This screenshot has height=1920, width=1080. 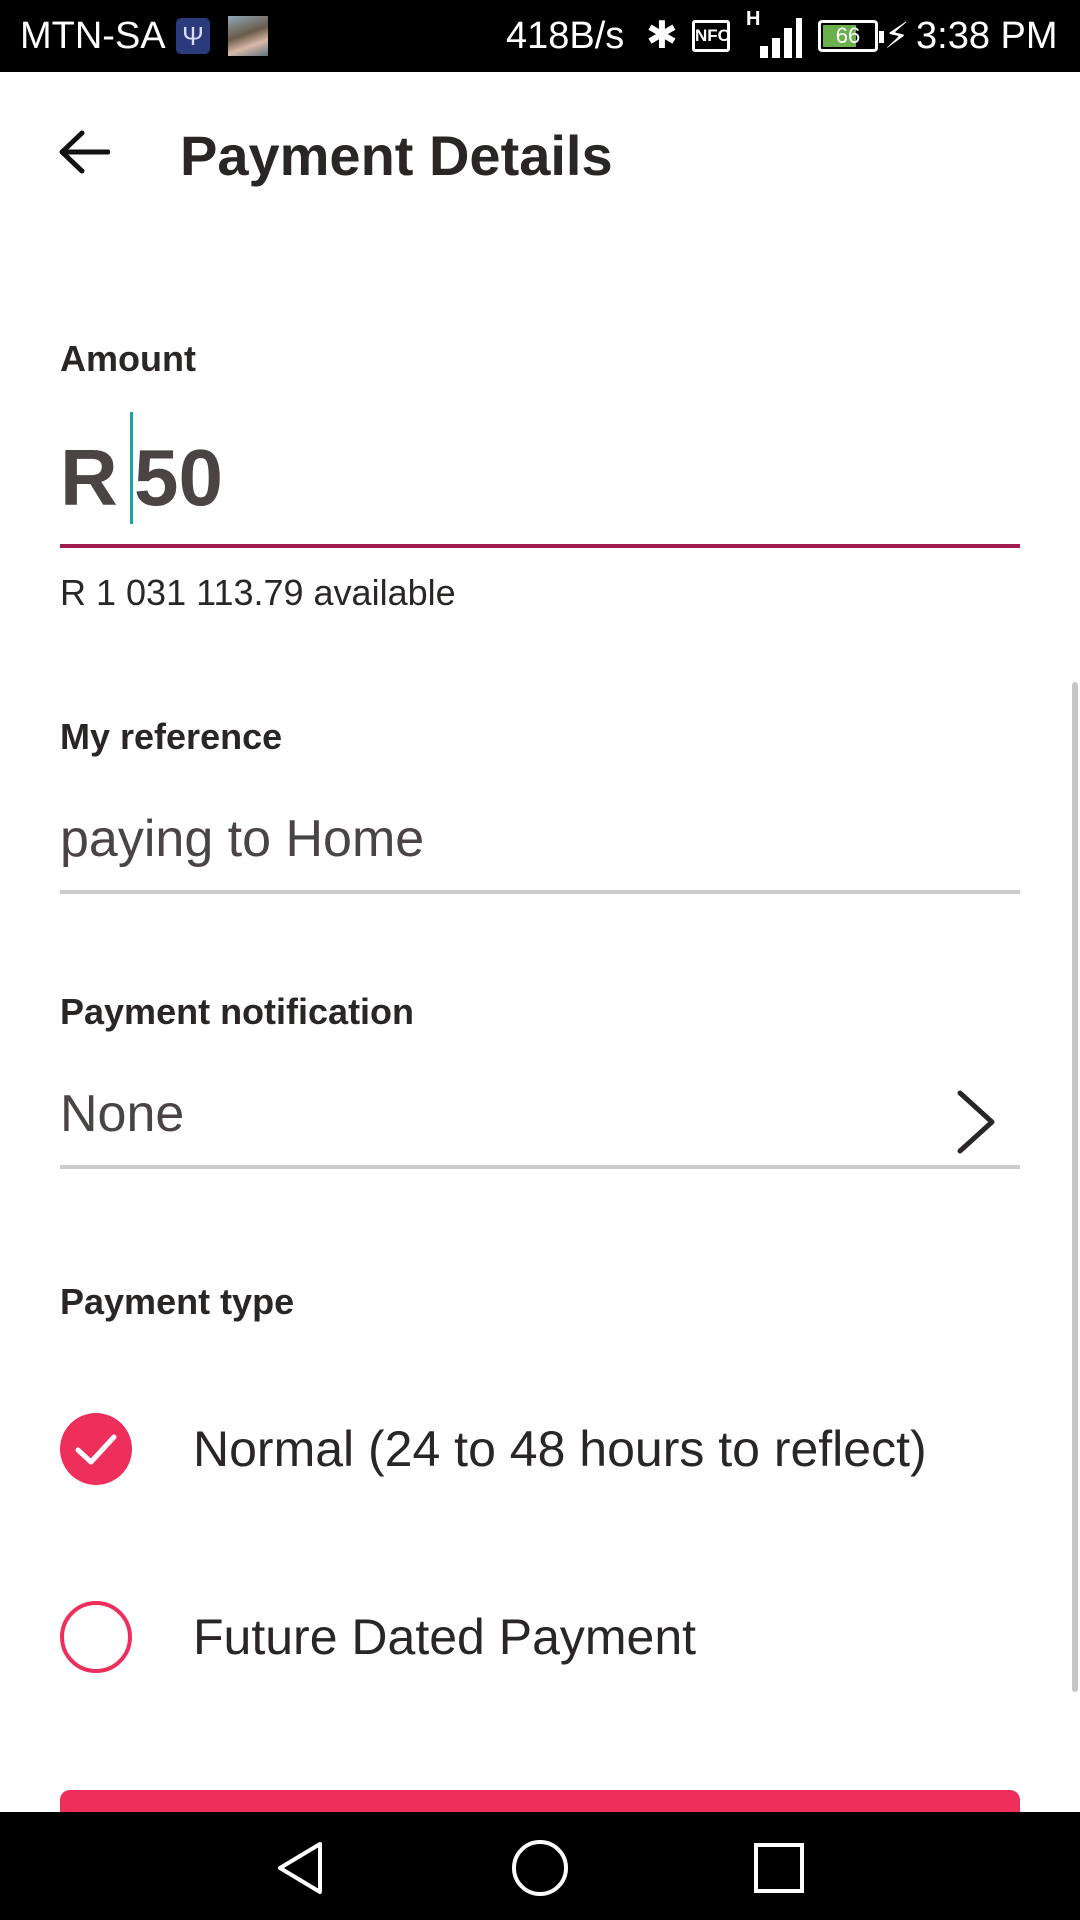 I want to click on battery-icon: 66, so click(x=851, y=36).